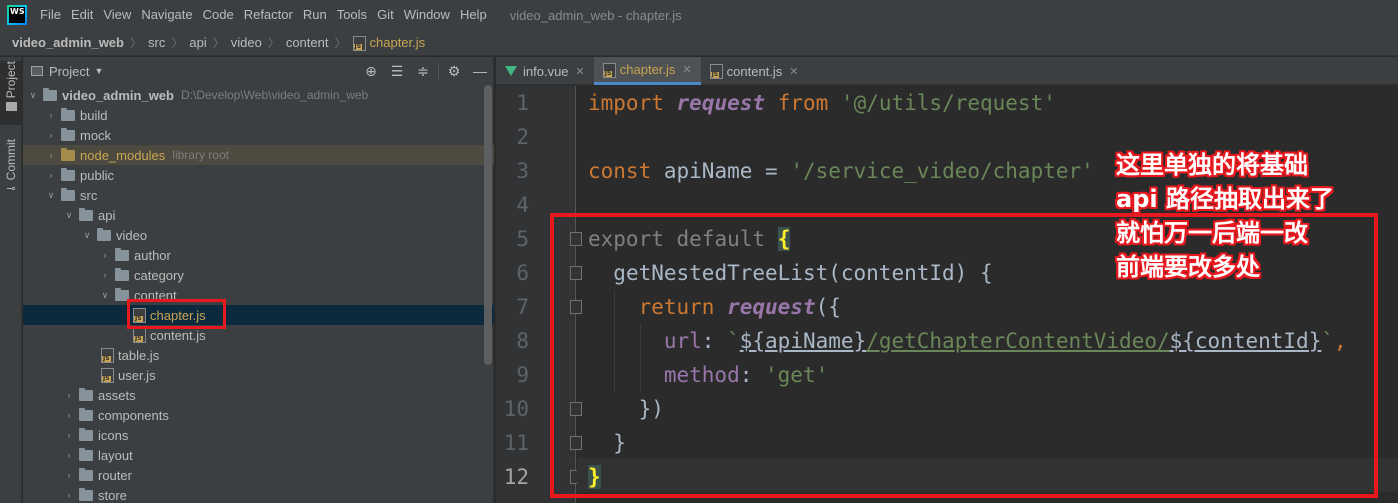  I want to click on annotation-text: 这里单独的将基础 api 路径抽取出来了 就怕万一后端一改 前端要改多处, so click(1251, 216).